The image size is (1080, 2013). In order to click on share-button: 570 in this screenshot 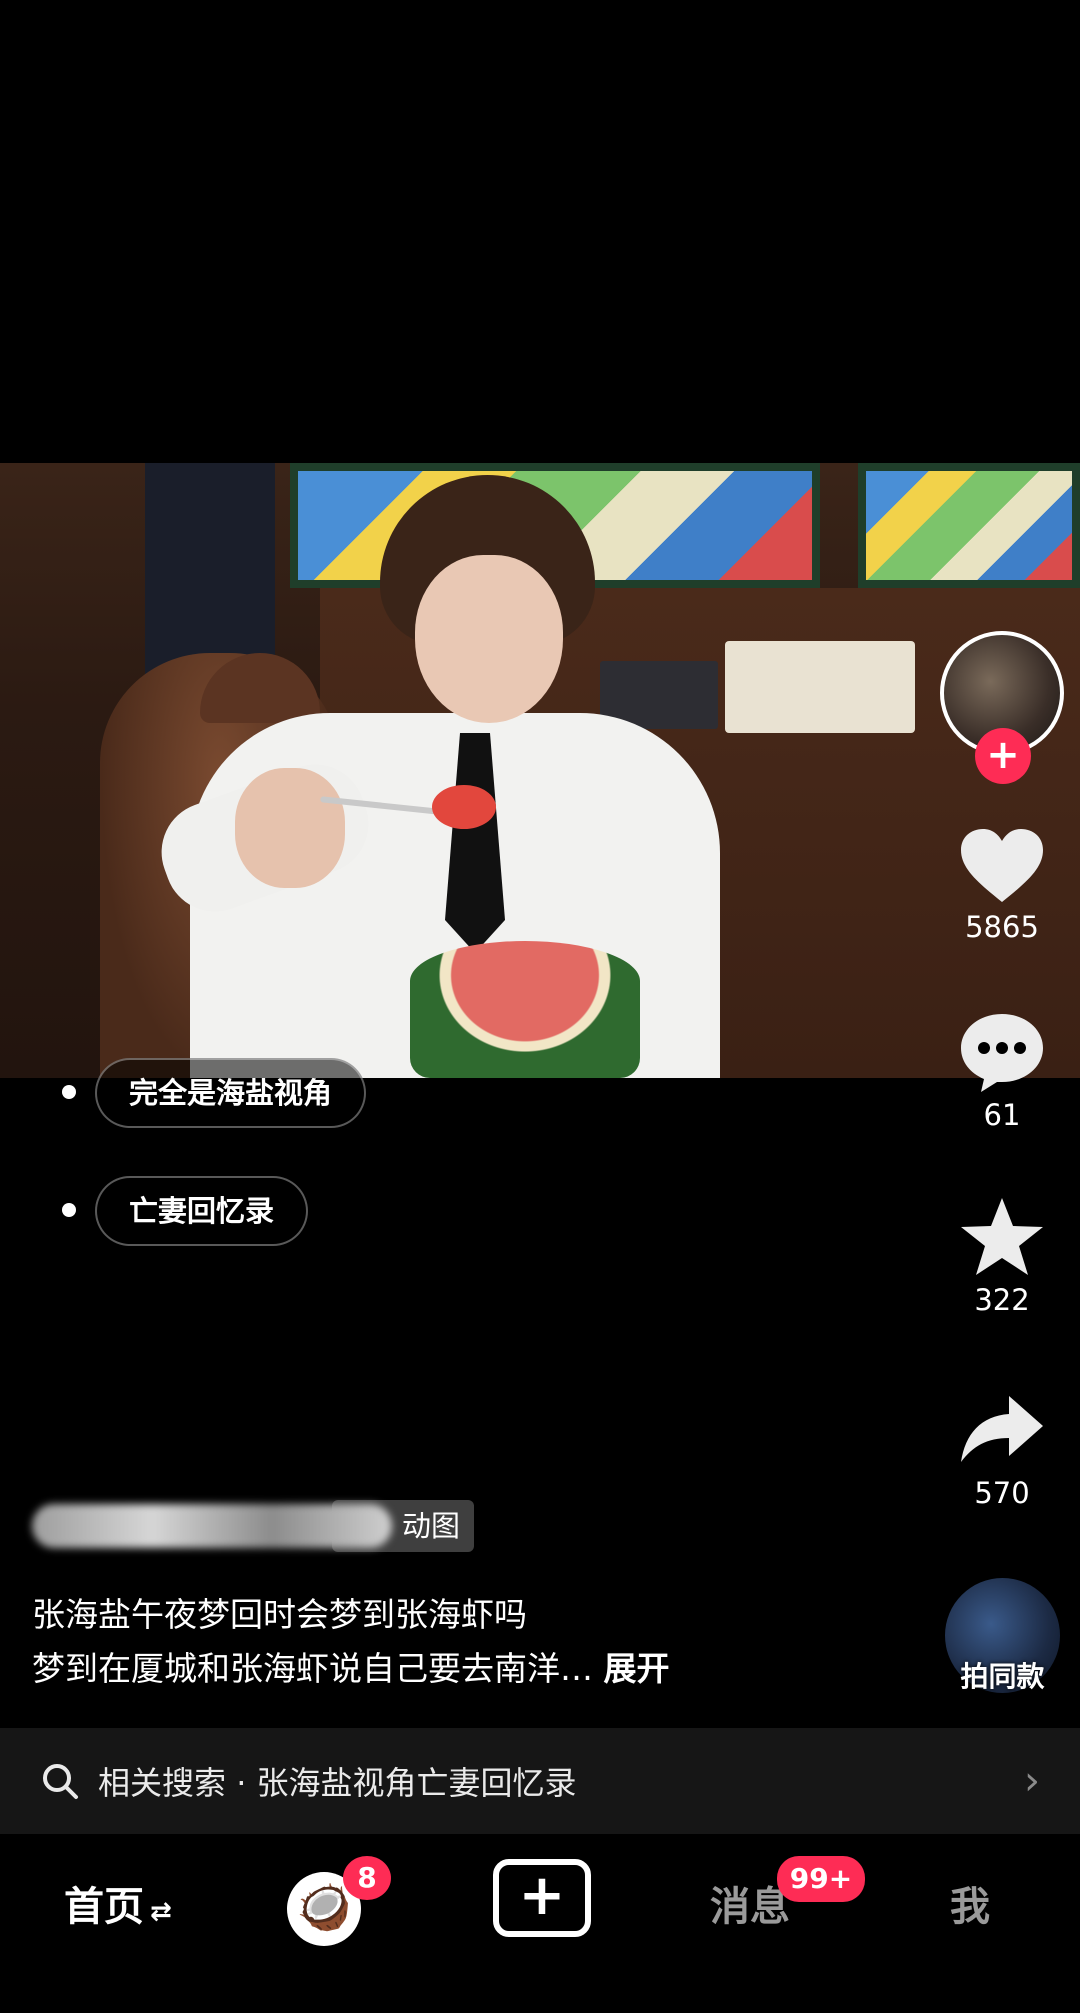, I will do `click(1002, 1451)`.